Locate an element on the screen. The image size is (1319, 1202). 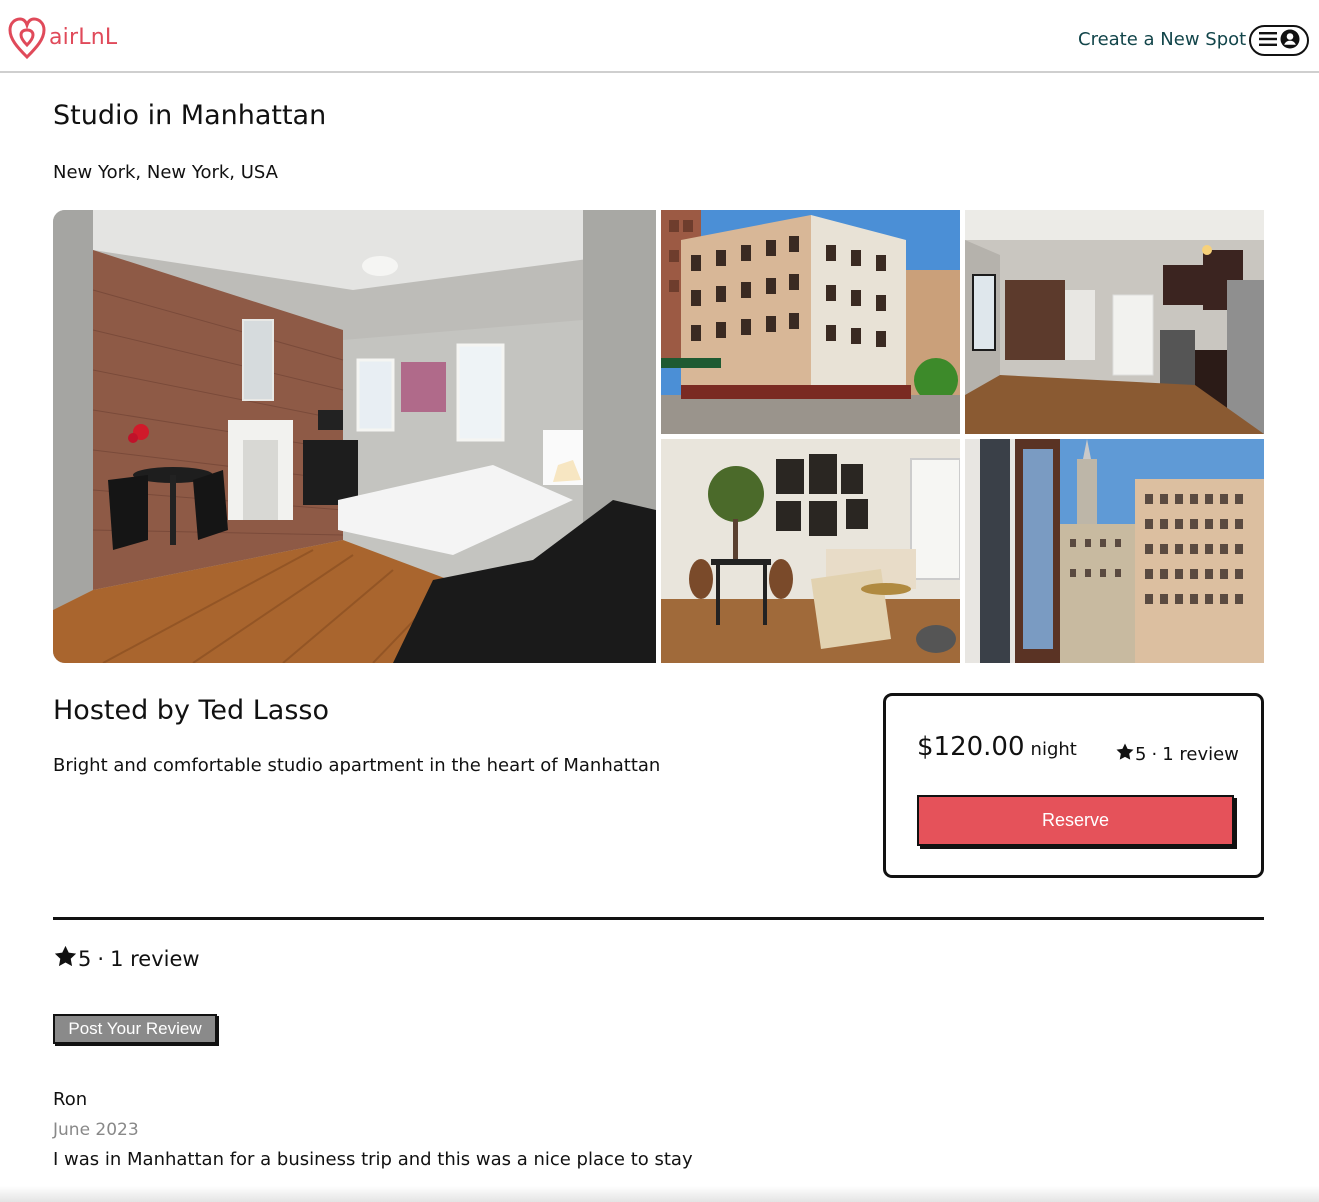
booking-card: $120.00 night 5 · 1 review Reserve is located at coordinates (1073, 785).